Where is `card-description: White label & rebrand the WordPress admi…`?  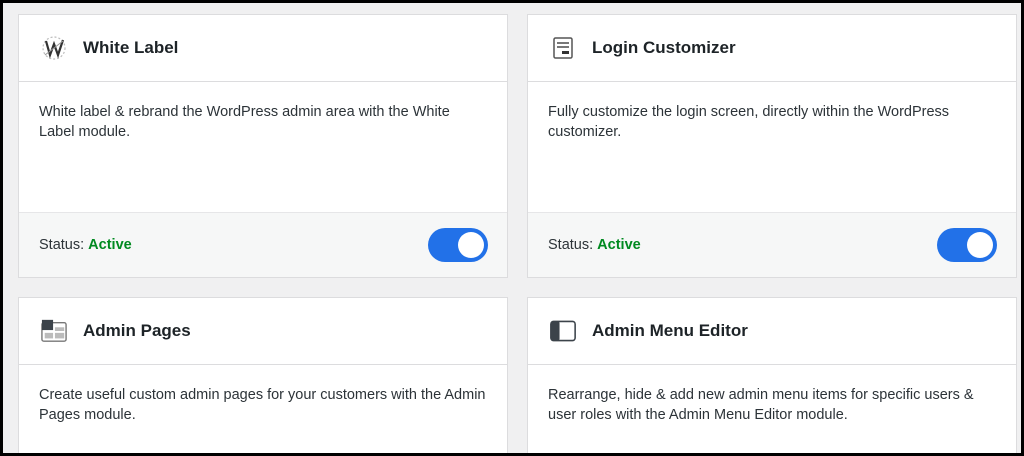 card-description: White label & rebrand the WordPress admi… is located at coordinates (244, 122).